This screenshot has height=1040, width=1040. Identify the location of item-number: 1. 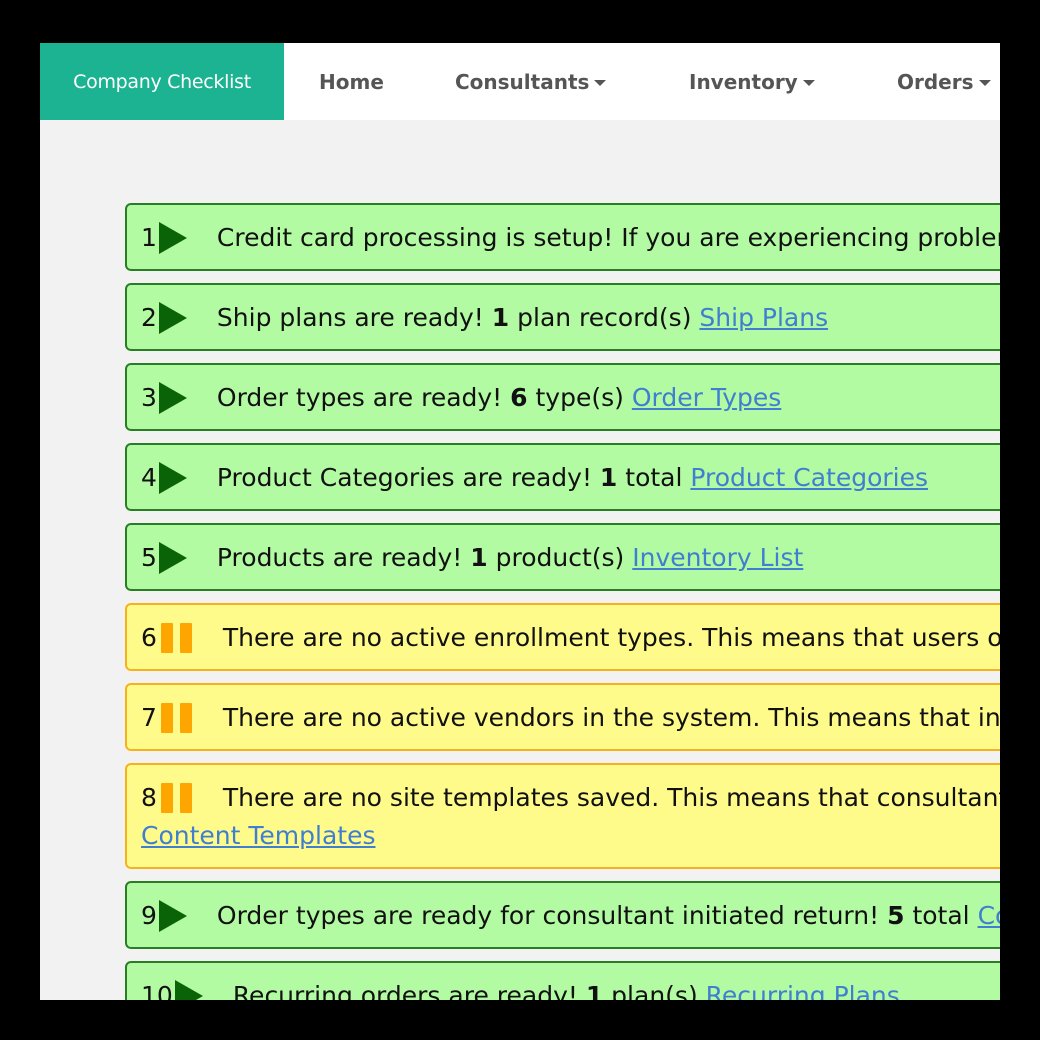
(149, 237).